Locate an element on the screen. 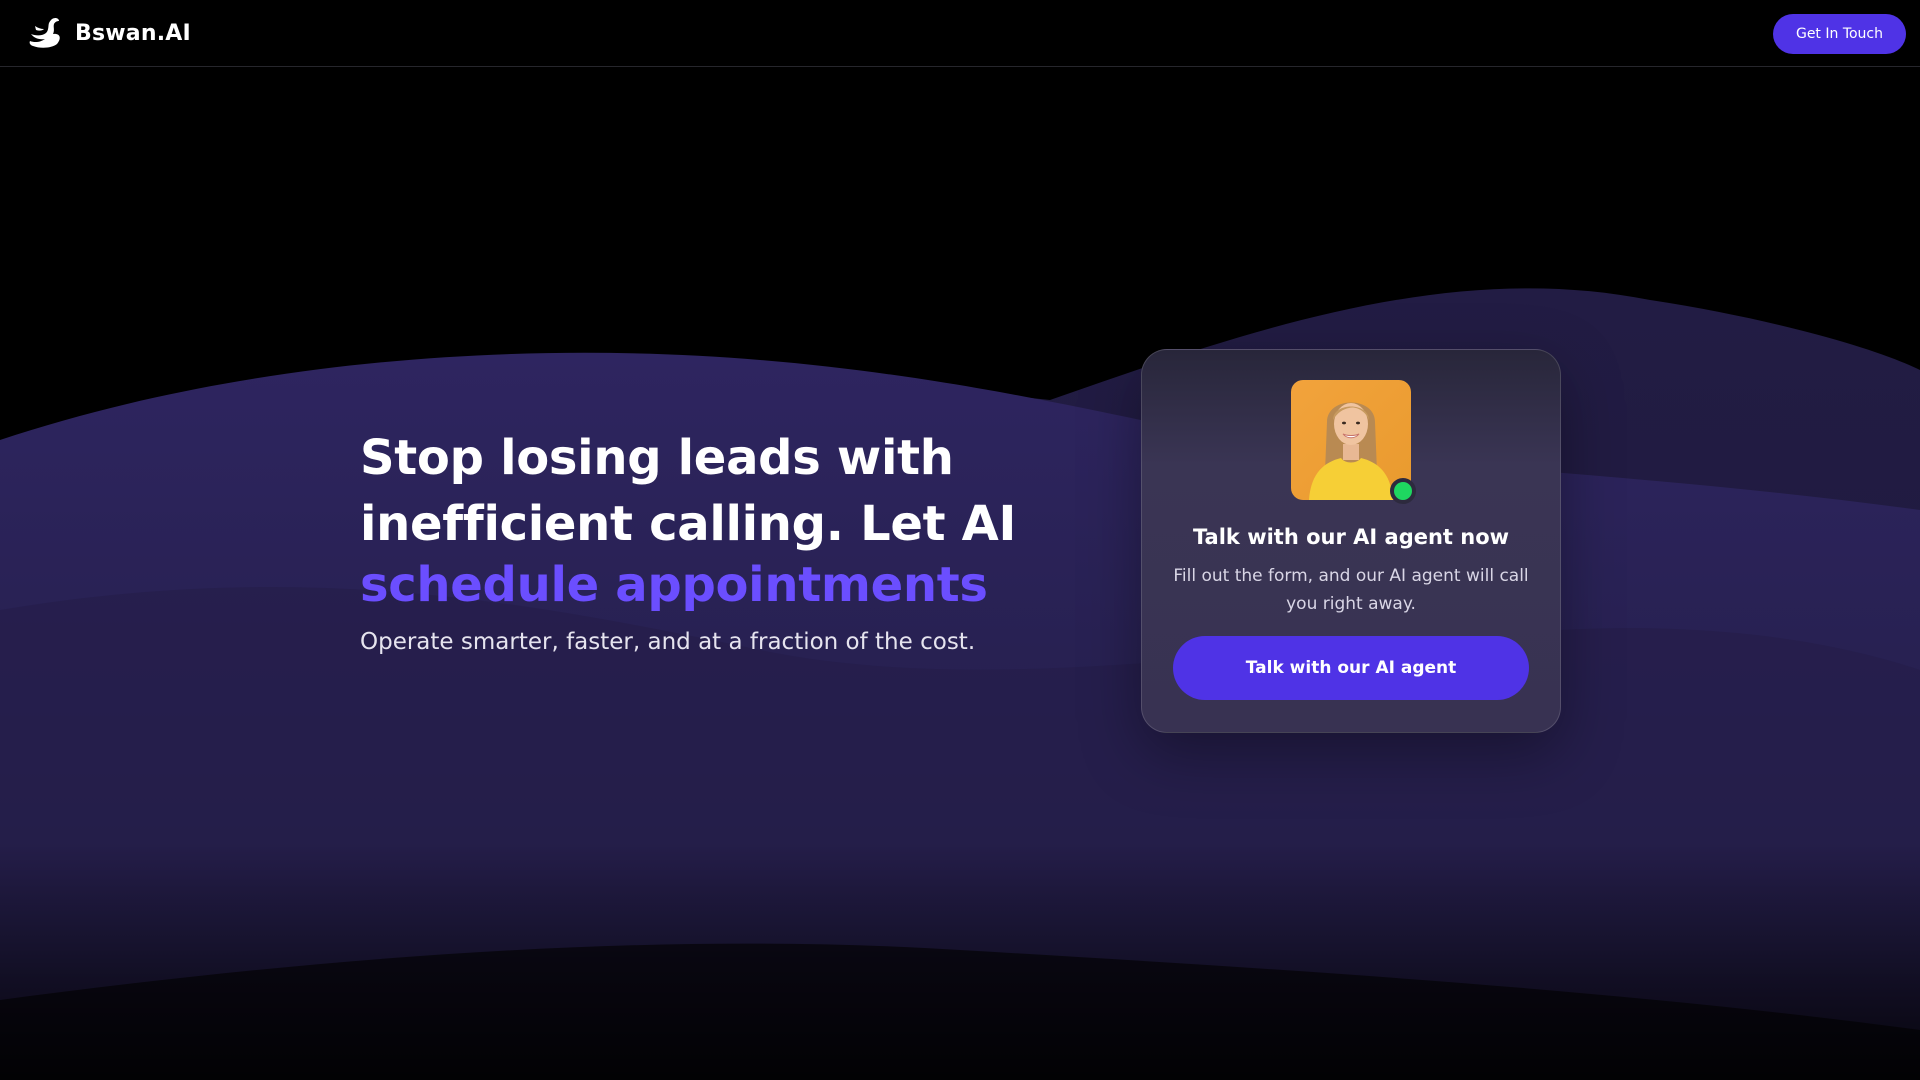 This screenshot has width=1920, height=1080. hero-title-line-2: inefficient calling. Let AI is located at coordinates (688, 524).